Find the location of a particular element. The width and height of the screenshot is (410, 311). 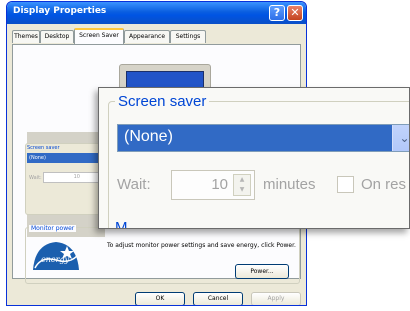

zoom-next-group-label: M is located at coordinates (121, 224).